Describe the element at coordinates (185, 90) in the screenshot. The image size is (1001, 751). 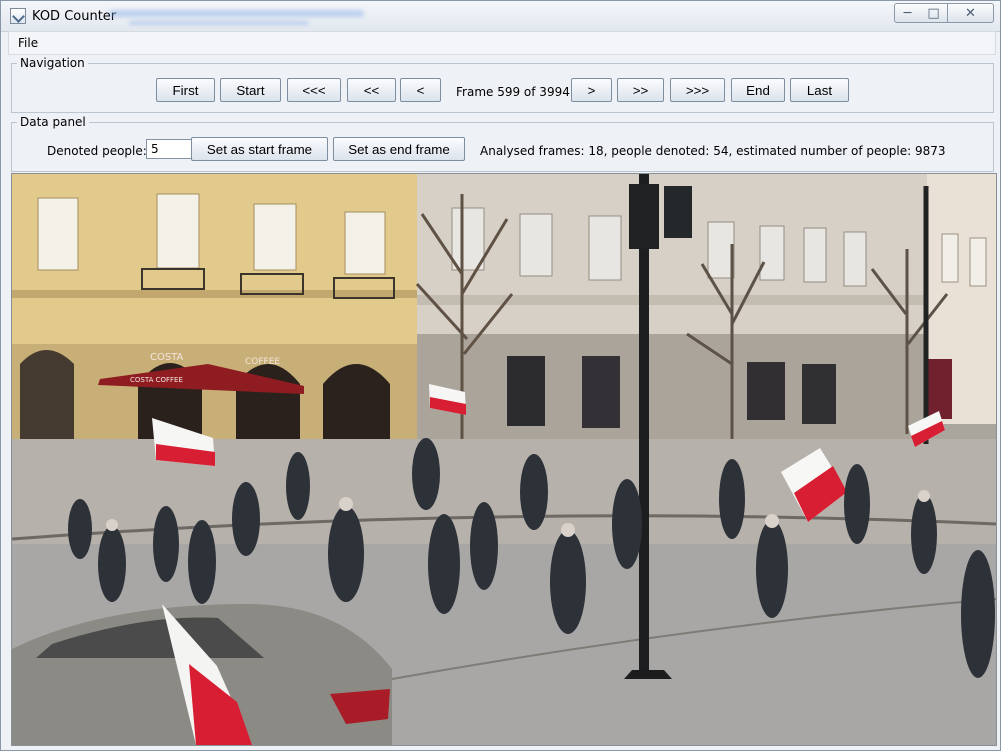
I see `first-button: First` at that location.